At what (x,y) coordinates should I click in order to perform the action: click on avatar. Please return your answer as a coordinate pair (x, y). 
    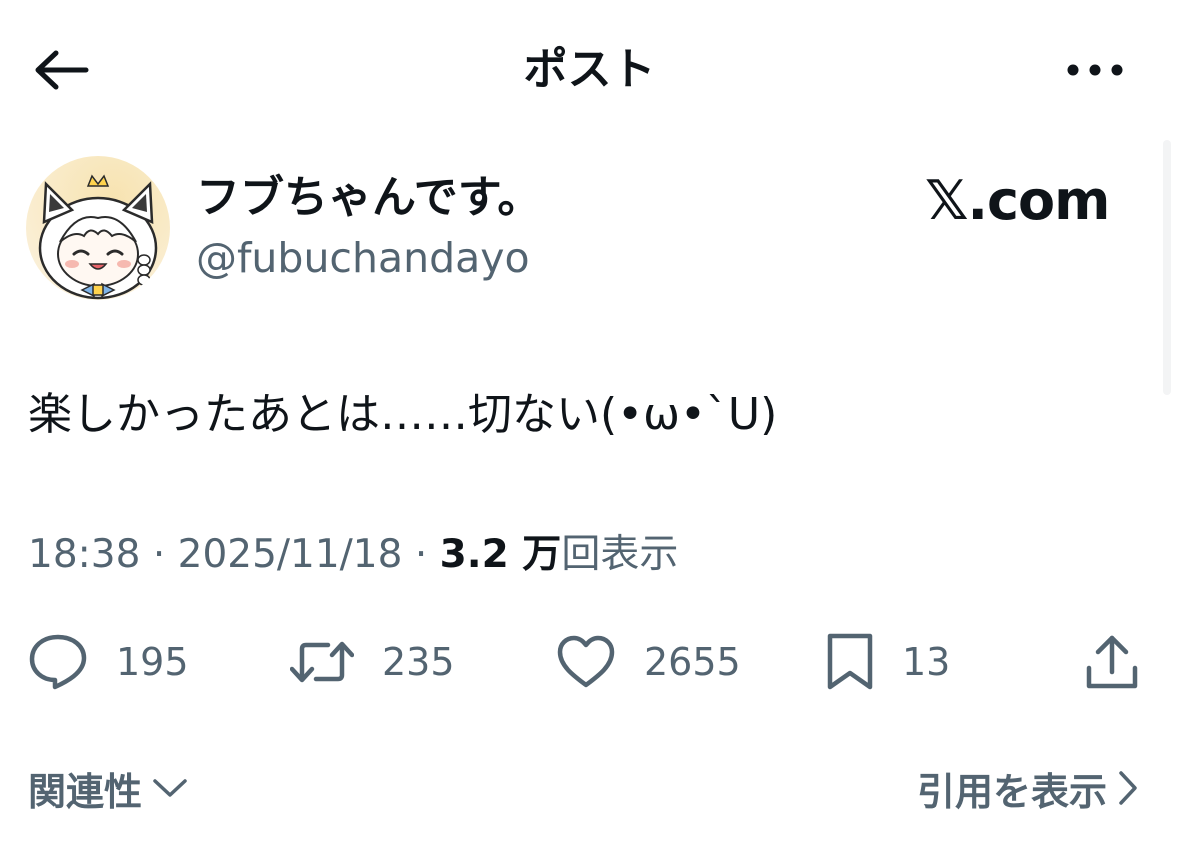
    Looking at the image, I should click on (98, 228).